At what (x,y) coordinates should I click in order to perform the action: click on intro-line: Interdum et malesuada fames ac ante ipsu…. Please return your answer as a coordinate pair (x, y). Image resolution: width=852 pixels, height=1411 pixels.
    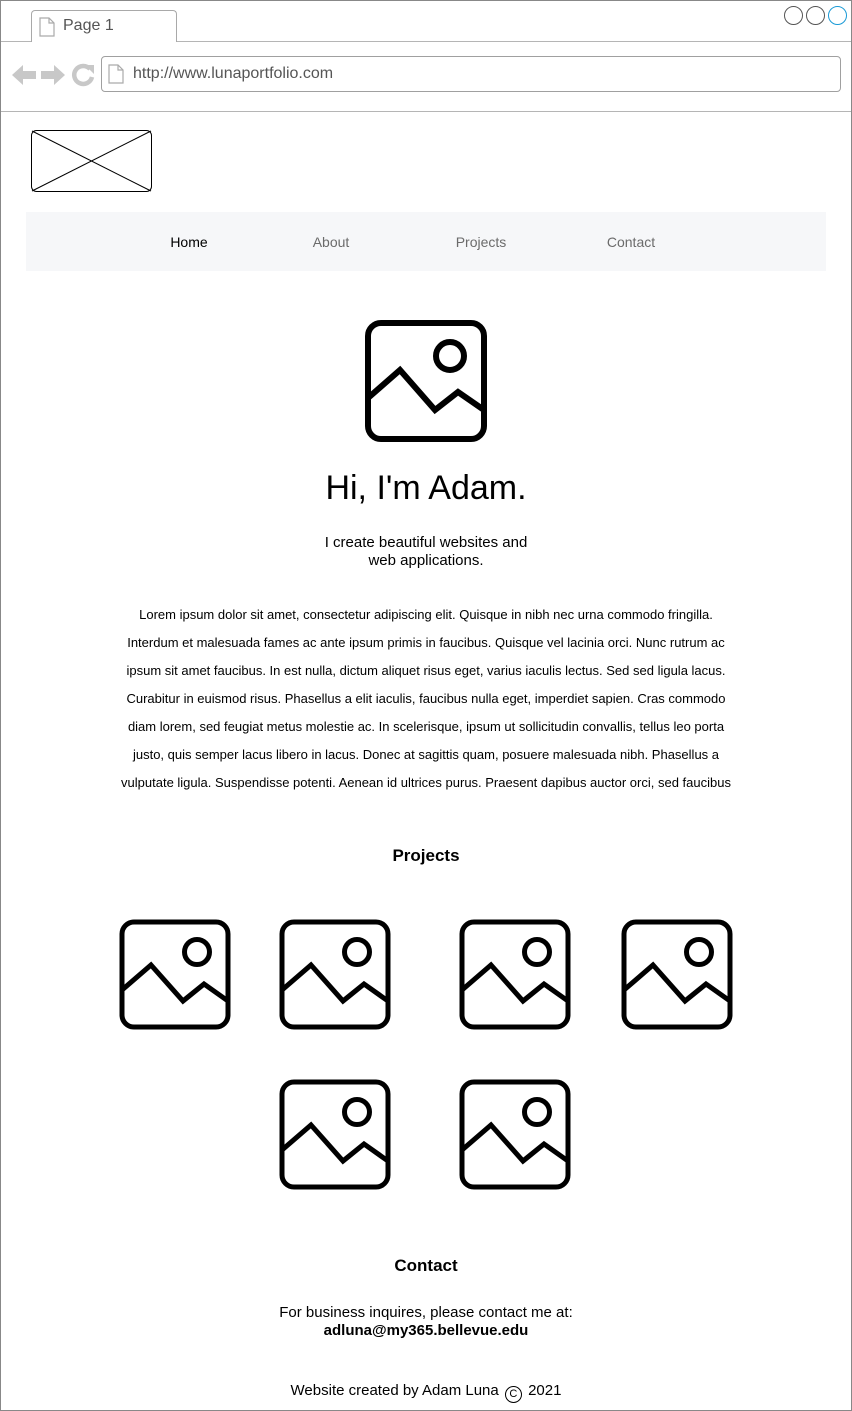
    Looking at the image, I should click on (426, 642).